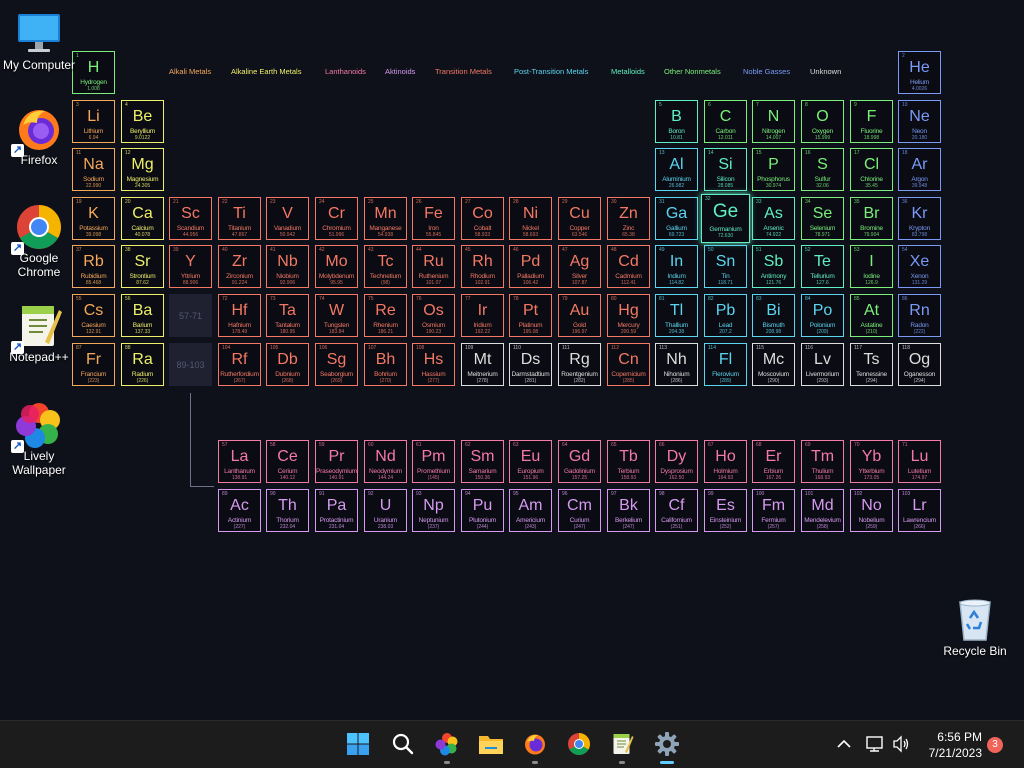 The height and width of the screenshot is (768, 1024). What do you see at coordinates (628, 381) in the screenshot?
I see `atomic-mass: (285)` at bounding box center [628, 381].